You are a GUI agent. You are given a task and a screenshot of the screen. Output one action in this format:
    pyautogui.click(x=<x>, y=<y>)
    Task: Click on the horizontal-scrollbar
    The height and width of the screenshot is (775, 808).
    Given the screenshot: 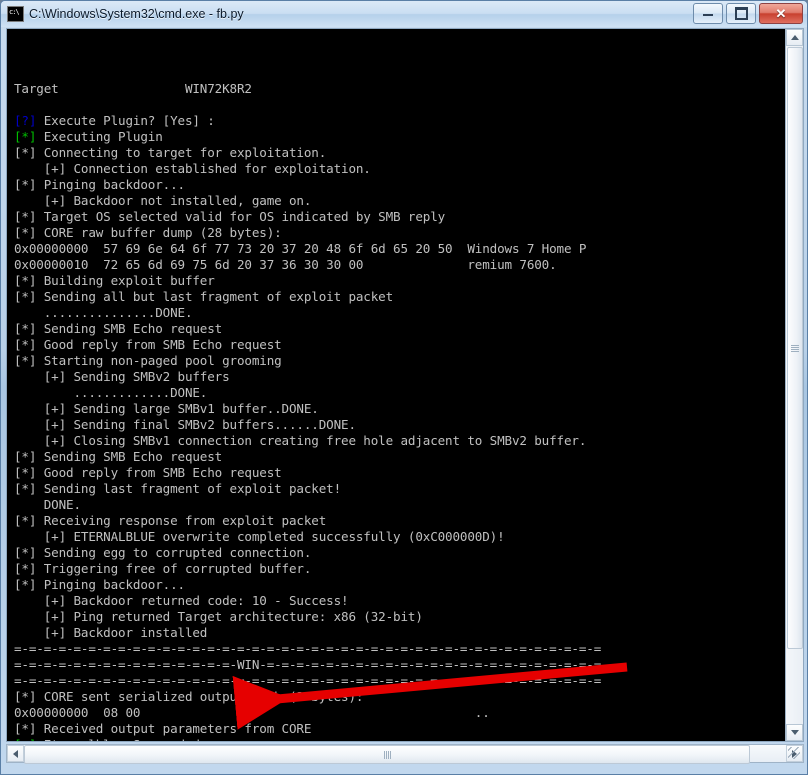 What is the action you would take?
    pyautogui.click(x=405, y=754)
    